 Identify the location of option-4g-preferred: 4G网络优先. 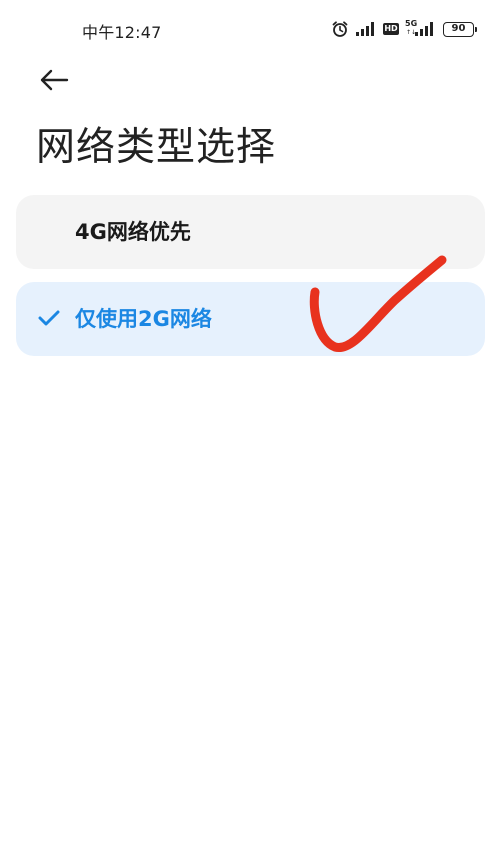
(250, 232).